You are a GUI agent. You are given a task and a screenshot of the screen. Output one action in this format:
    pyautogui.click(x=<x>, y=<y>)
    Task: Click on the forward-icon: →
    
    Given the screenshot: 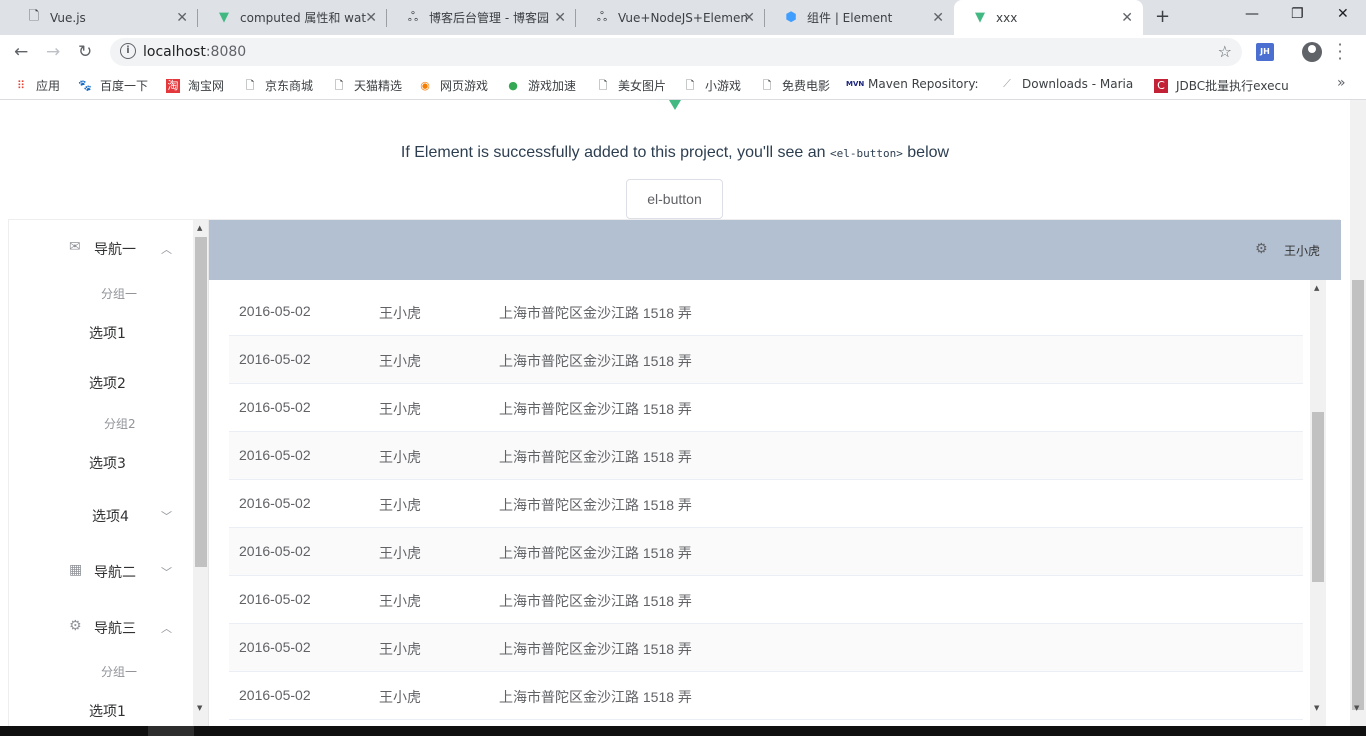 What is the action you would take?
    pyautogui.click(x=53, y=52)
    